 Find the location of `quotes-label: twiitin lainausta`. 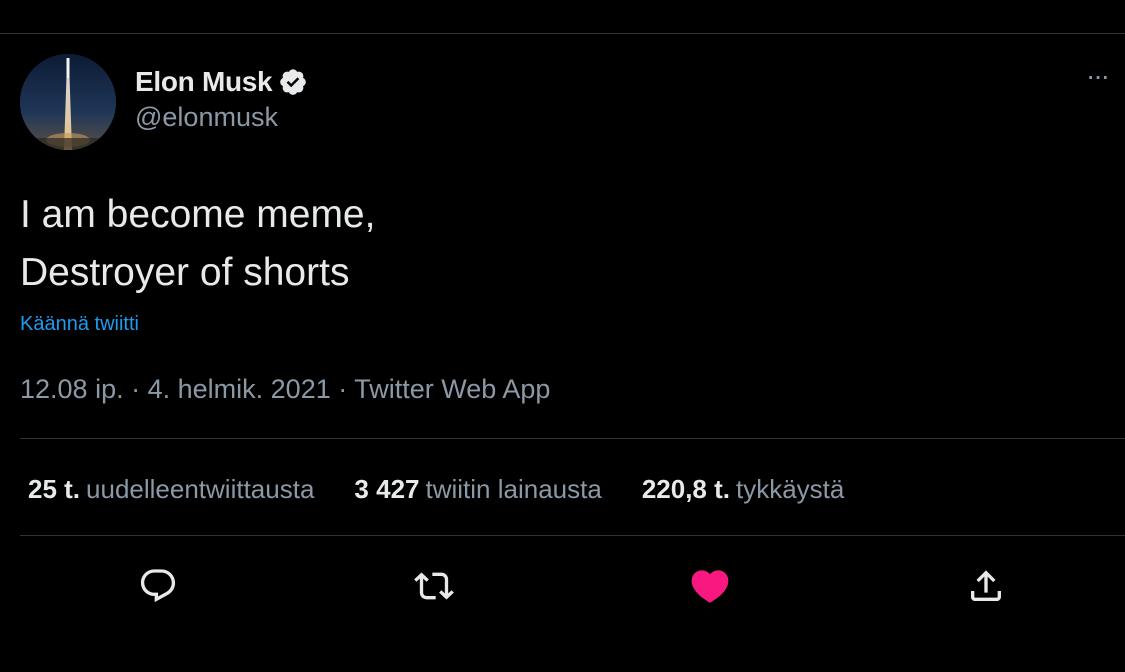

quotes-label: twiitin lainausta is located at coordinates (513, 489).